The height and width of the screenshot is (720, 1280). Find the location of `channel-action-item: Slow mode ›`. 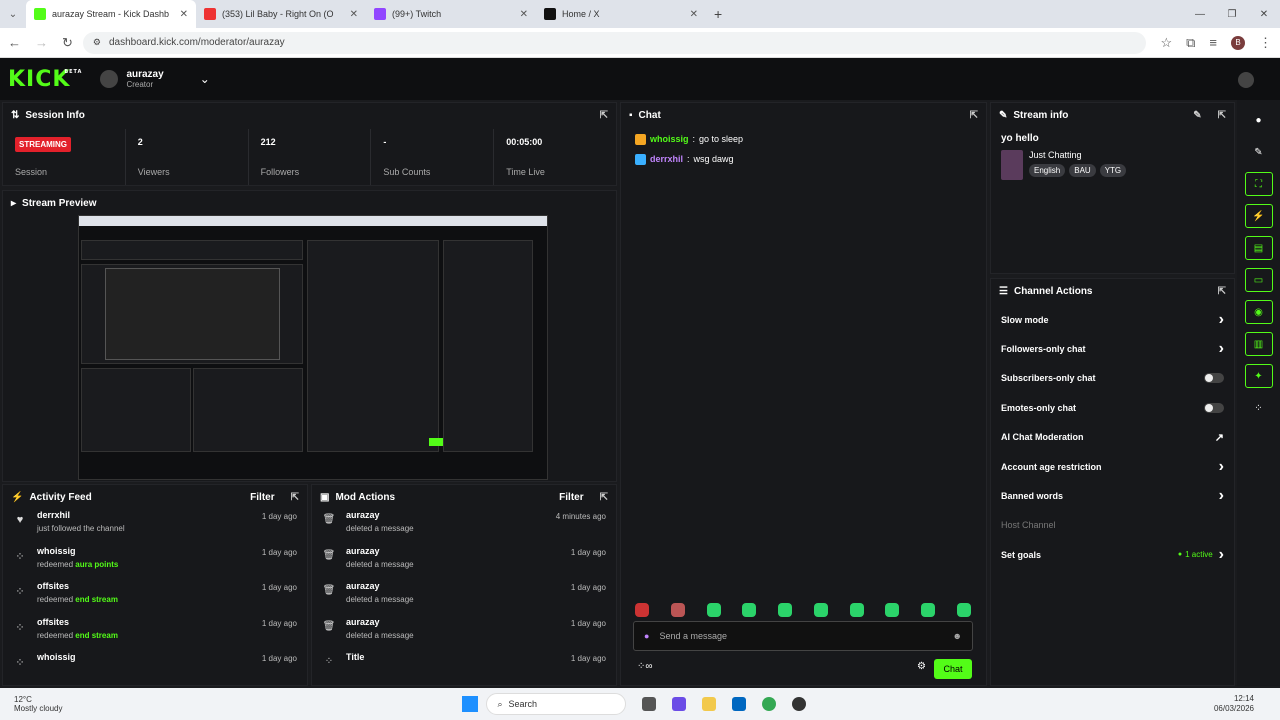

channel-action-item: Slow mode › is located at coordinates (1112, 319).